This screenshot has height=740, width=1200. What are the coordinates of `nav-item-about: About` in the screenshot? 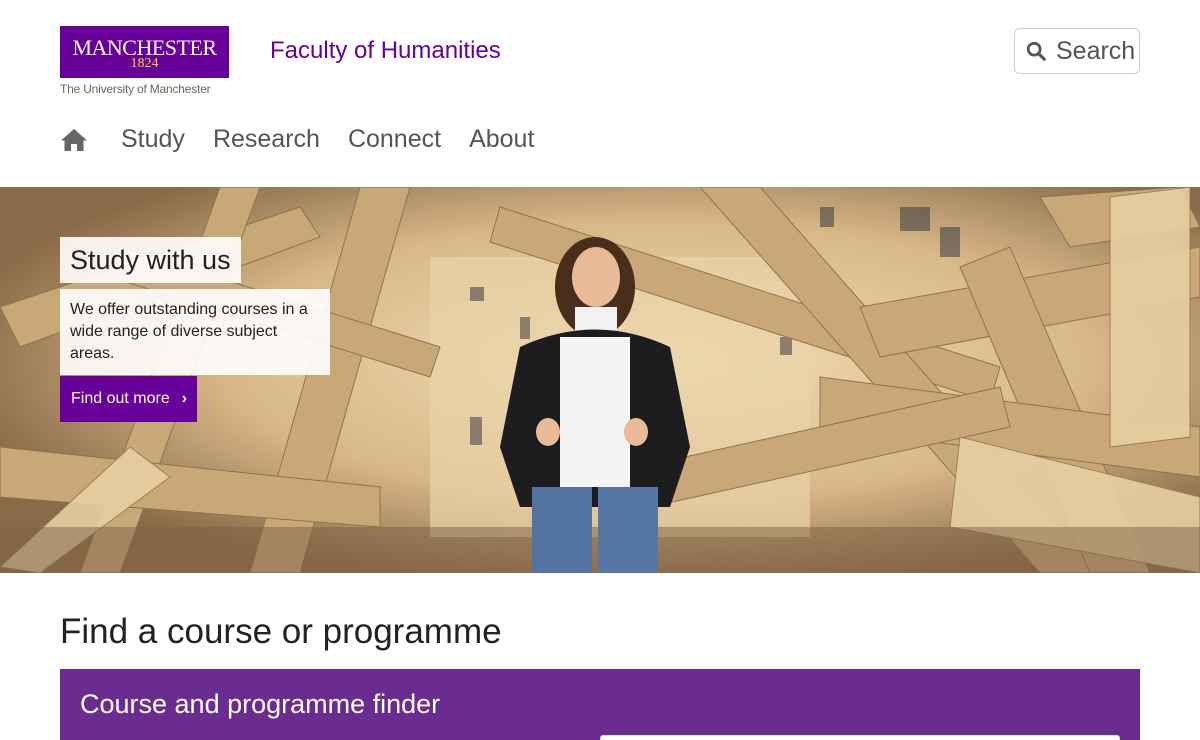 It's located at (501, 139).